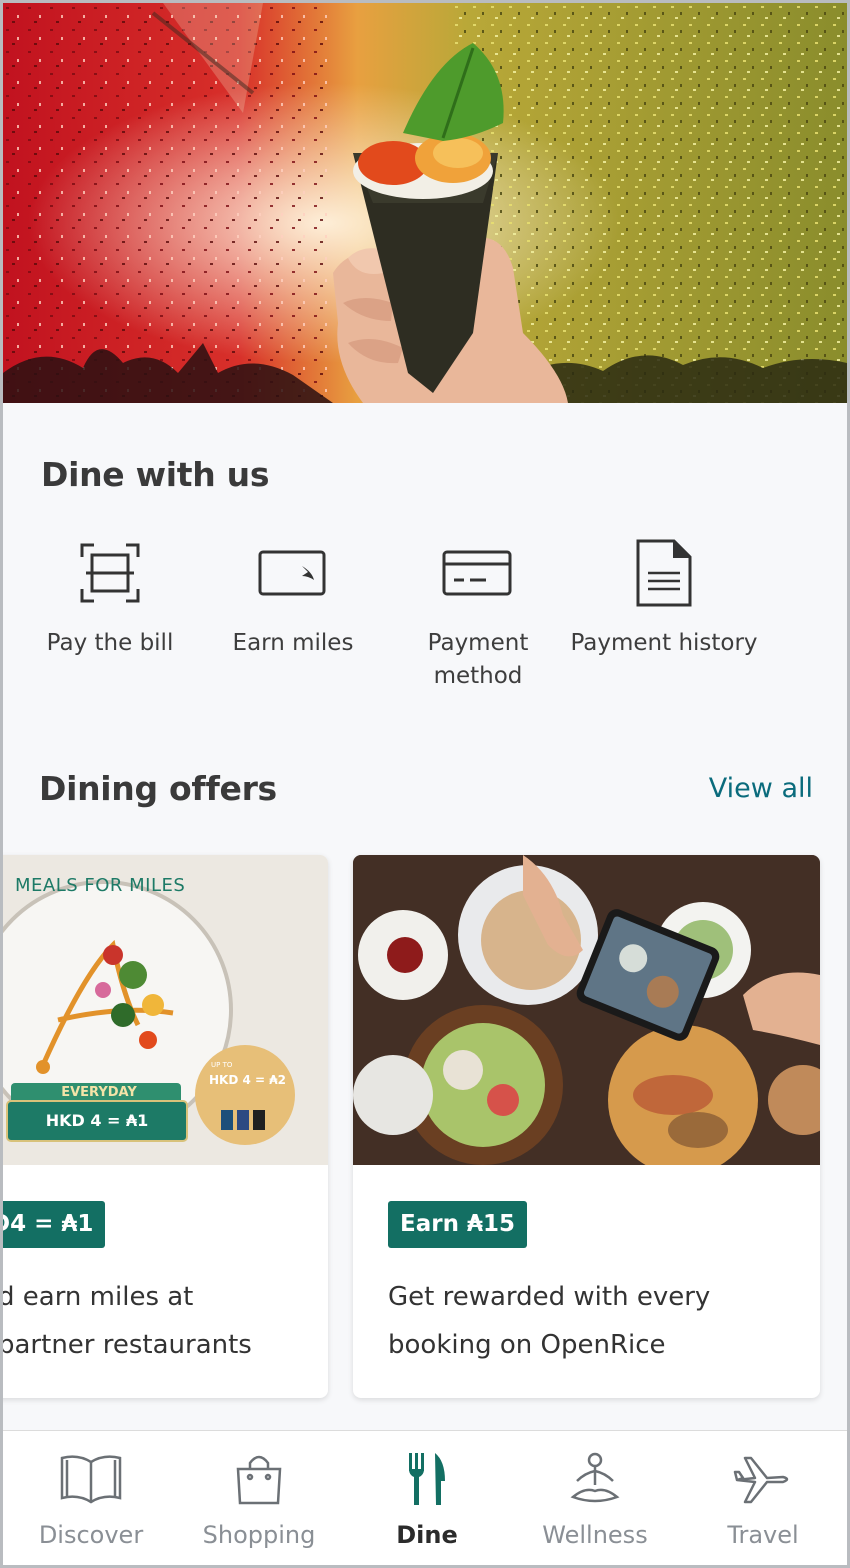  I want to click on offer-image, so click(586, 1010).